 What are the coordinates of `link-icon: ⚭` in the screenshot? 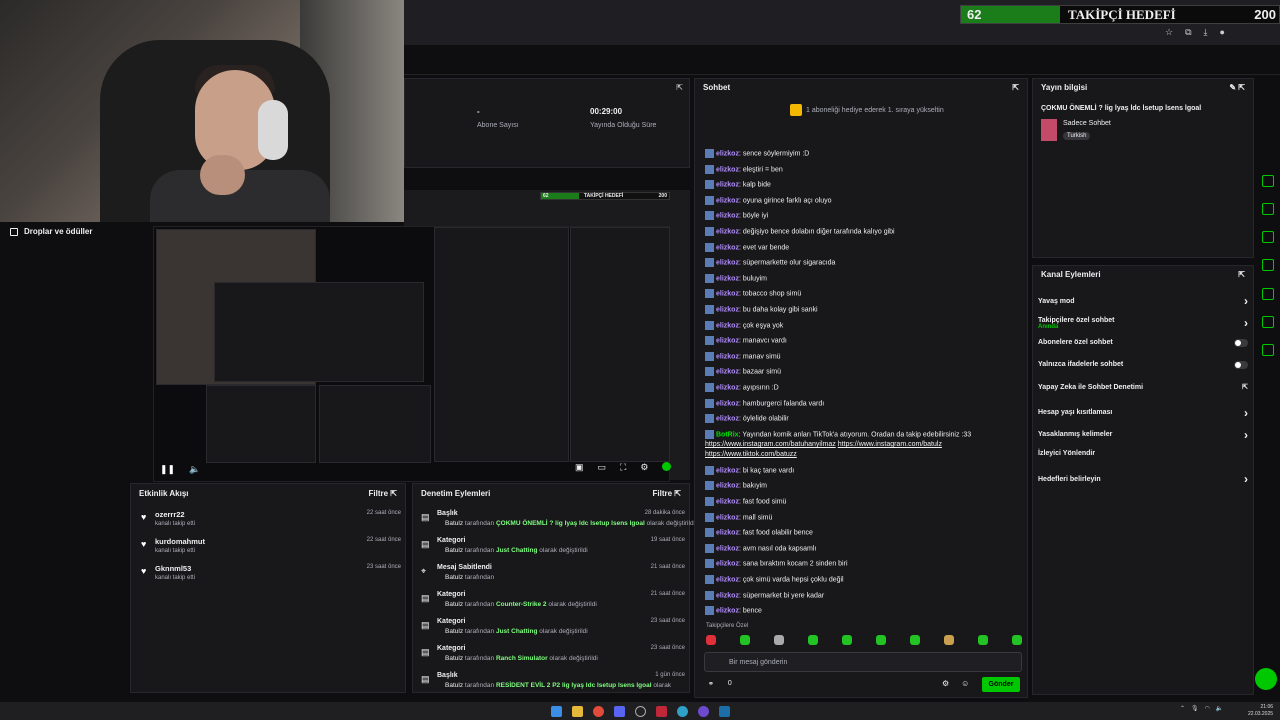 It's located at (711, 684).